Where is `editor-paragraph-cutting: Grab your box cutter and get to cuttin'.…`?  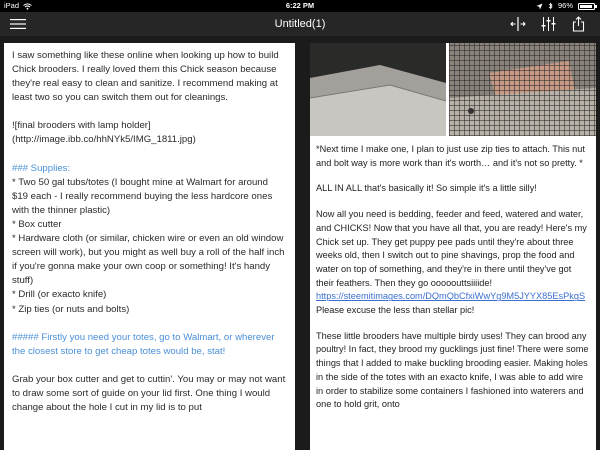 editor-paragraph-cutting: Grab your box cutter and get to cuttin'.… is located at coordinates (149, 393).